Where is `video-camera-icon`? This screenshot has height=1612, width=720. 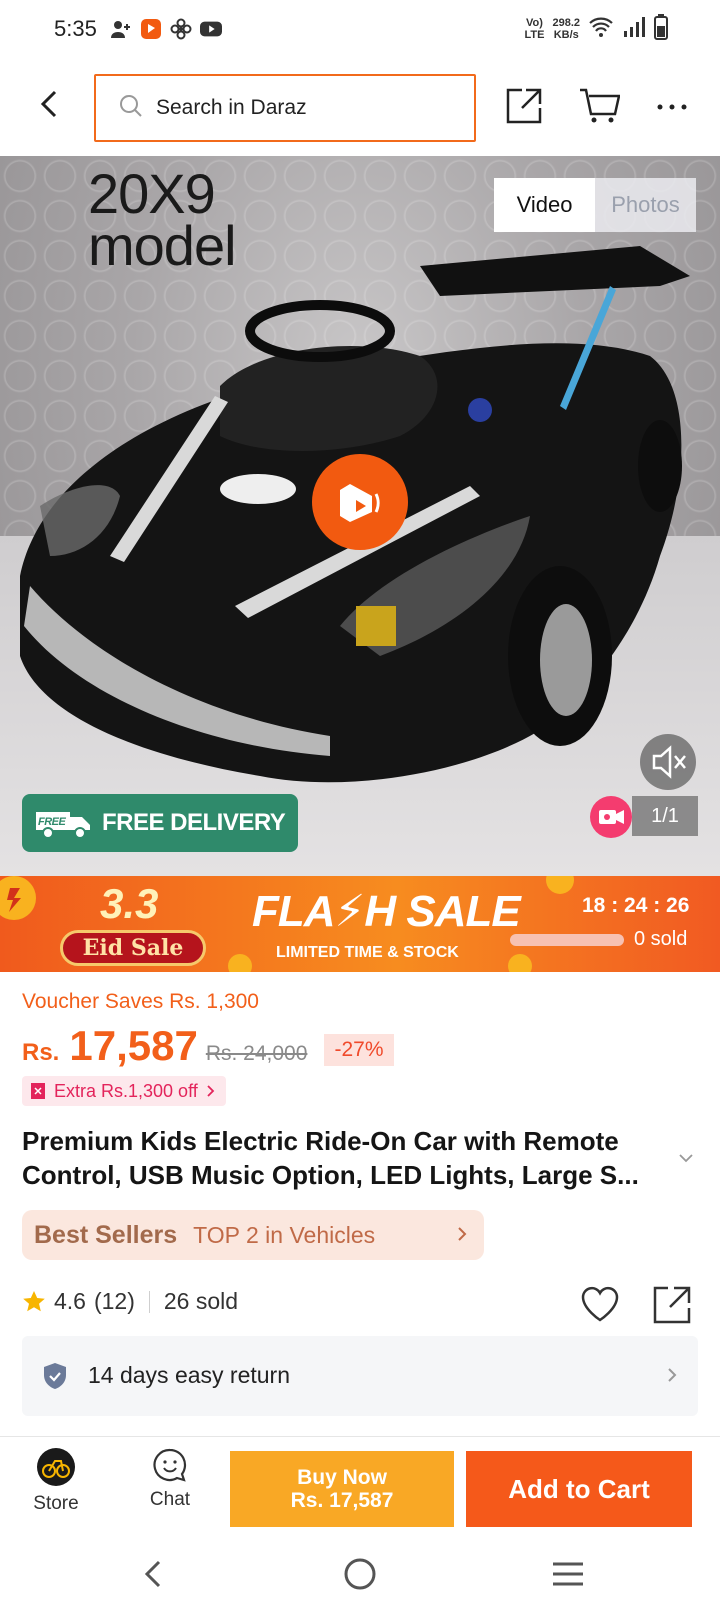 video-camera-icon is located at coordinates (611, 817).